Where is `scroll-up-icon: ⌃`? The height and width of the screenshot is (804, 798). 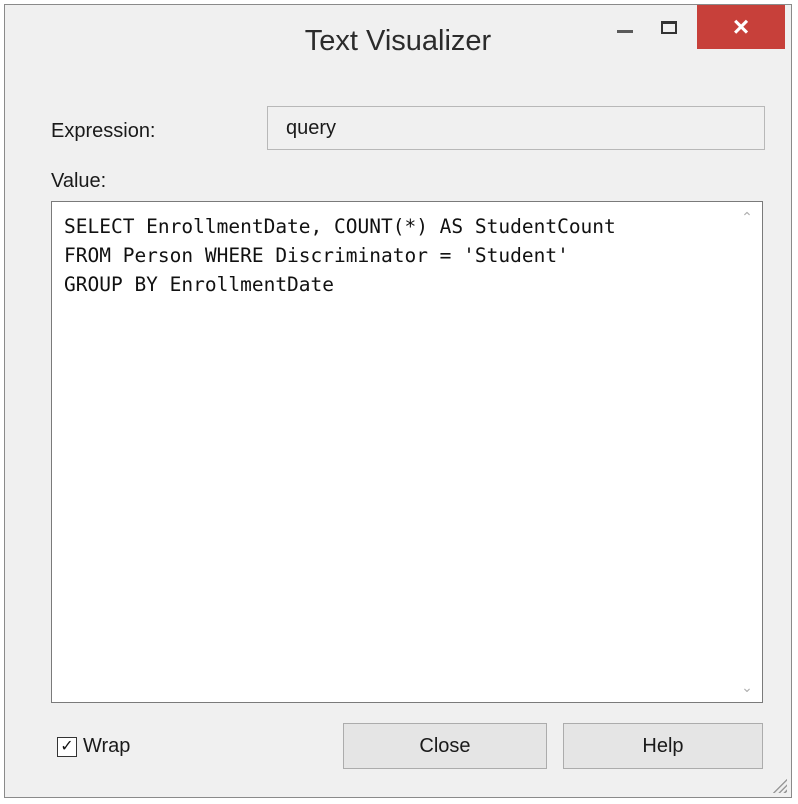
scroll-up-icon: ⌃ is located at coordinates (747, 217).